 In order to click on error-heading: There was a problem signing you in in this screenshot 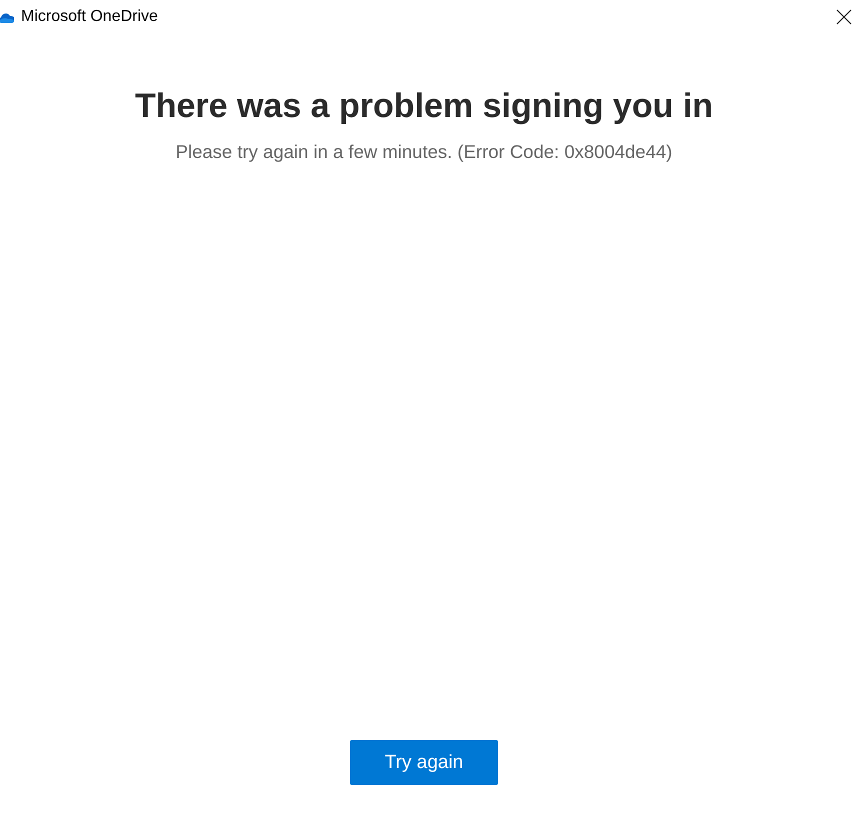, I will do `click(424, 106)`.